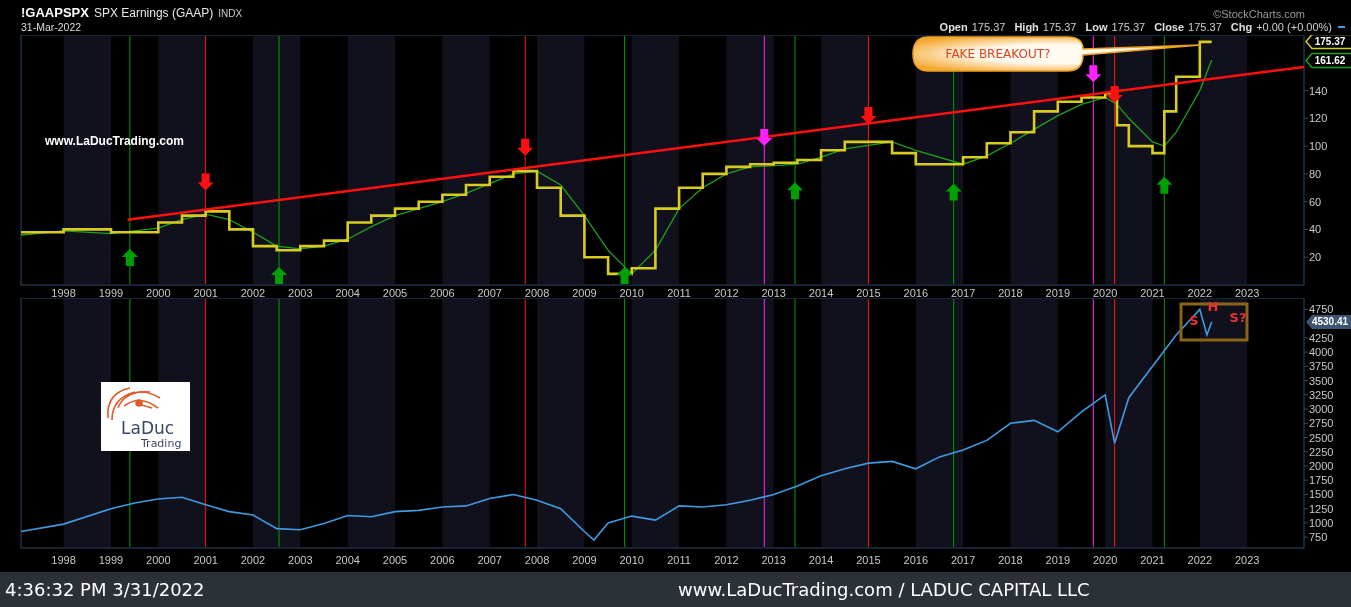 Image resolution: width=1351 pixels, height=607 pixels. What do you see at coordinates (1315, 201) in the screenshot?
I see `axis-label: 60` at bounding box center [1315, 201].